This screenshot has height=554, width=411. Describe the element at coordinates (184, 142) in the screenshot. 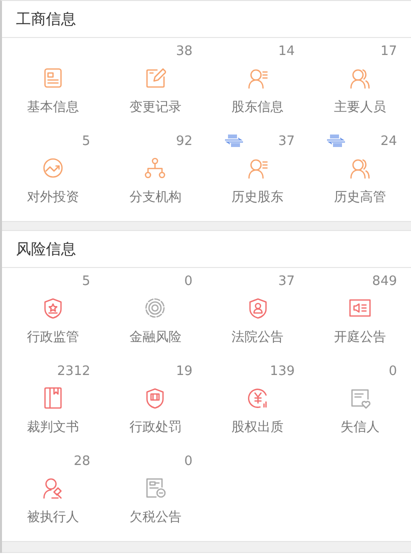

I see `count: 92` at that location.